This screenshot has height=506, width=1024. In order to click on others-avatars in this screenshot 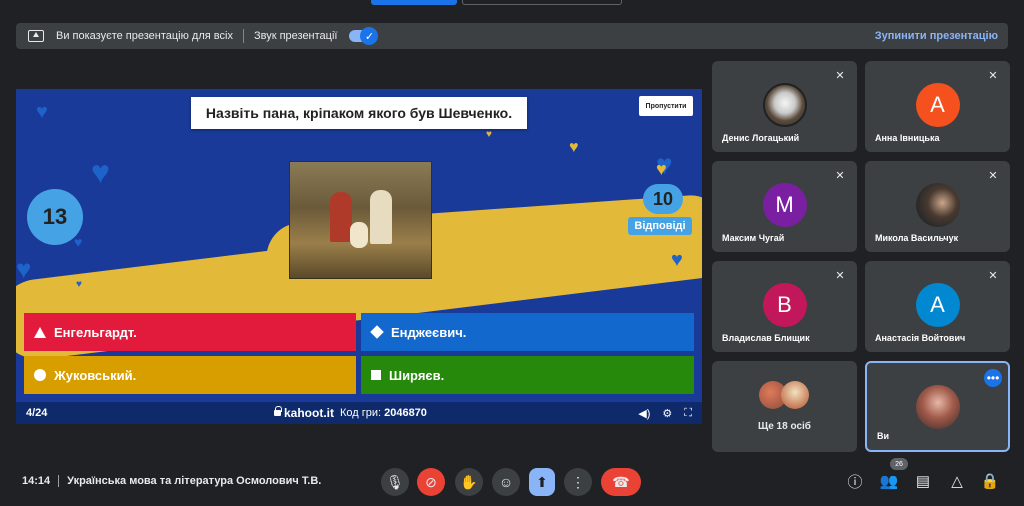, I will do `click(785, 396)`.